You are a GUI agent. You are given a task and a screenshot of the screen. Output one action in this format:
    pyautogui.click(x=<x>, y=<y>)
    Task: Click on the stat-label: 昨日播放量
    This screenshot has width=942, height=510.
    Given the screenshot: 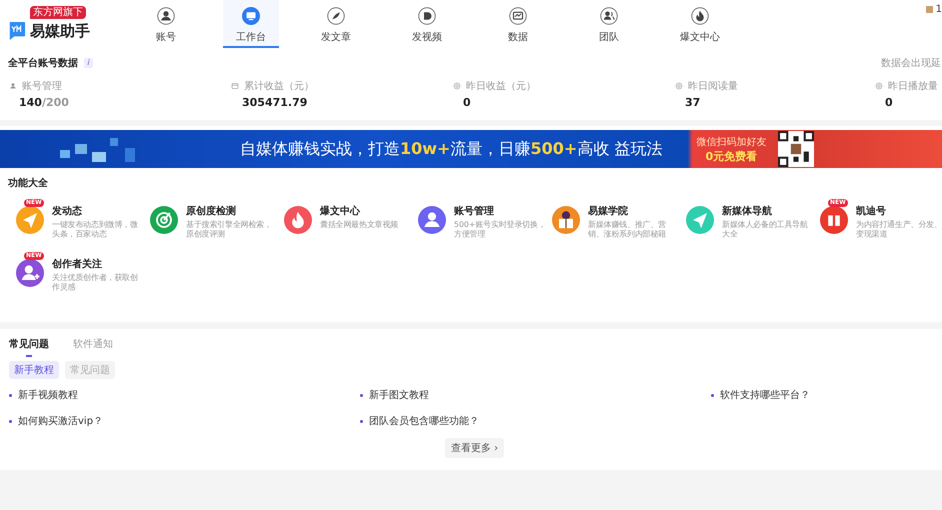 What is the action you would take?
    pyautogui.click(x=913, y=86)
    